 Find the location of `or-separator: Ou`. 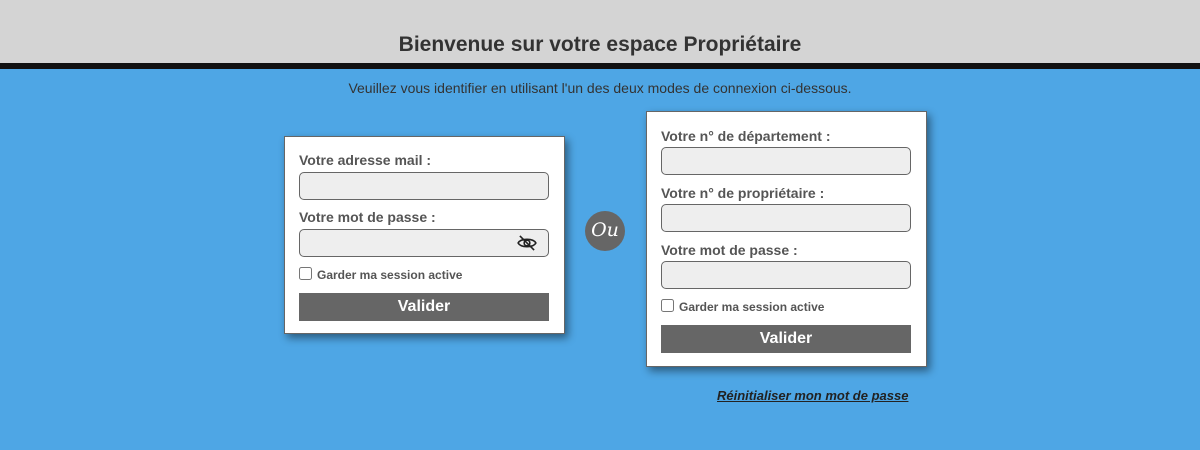

or-separator: Ou is located at coordinates (605, 231).